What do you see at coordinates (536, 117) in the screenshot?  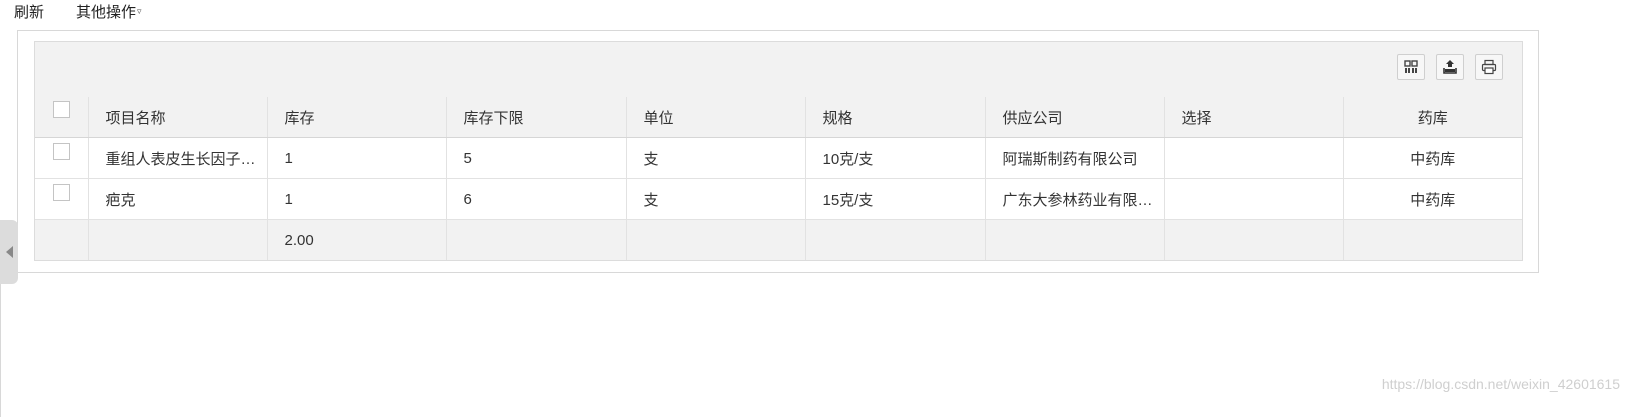 I see `column-header-stock-min: 库存下限` at bounding box center [536, 117].